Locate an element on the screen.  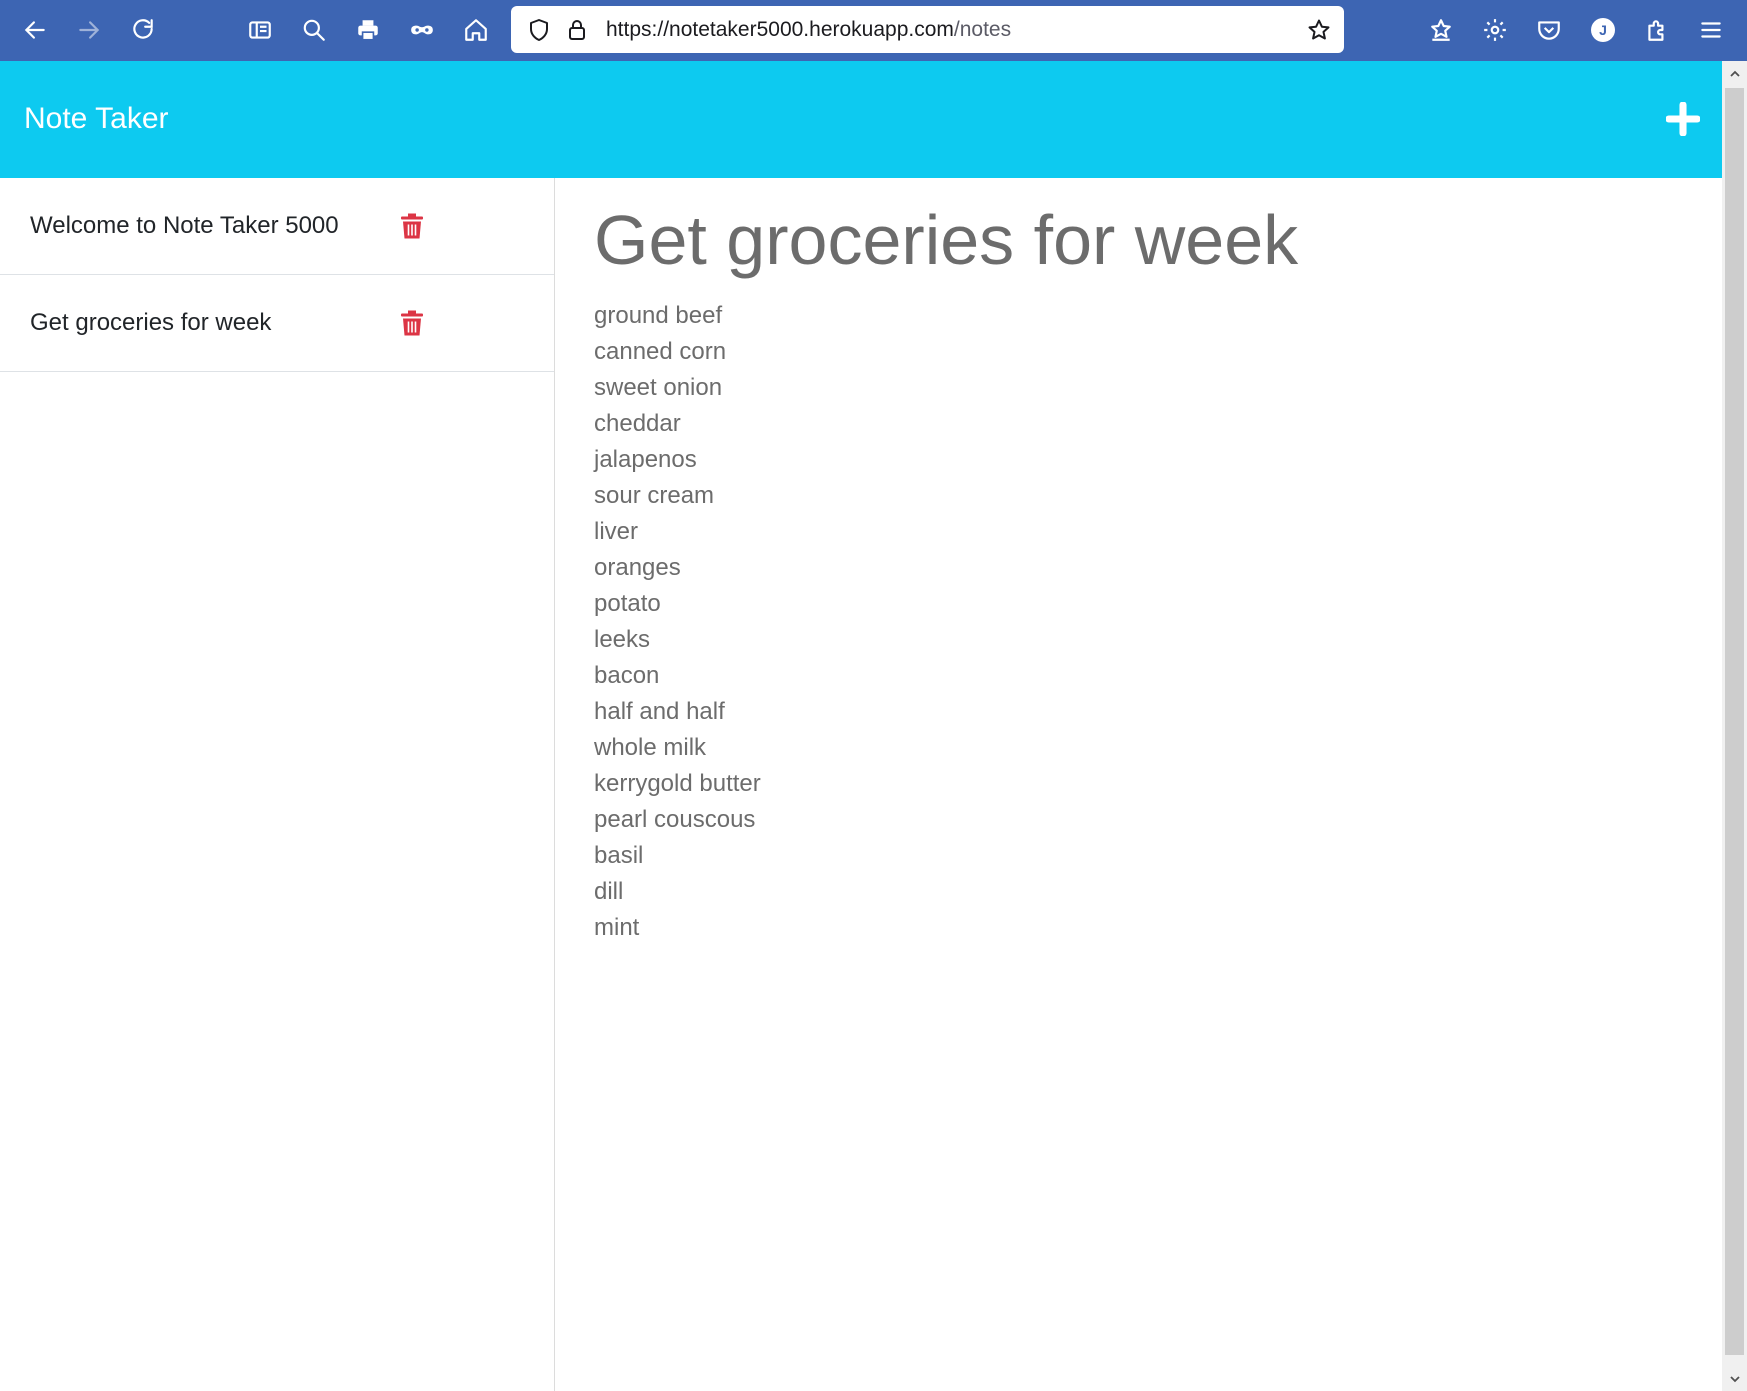
note-line: mint is located at coordinates (617, 927).